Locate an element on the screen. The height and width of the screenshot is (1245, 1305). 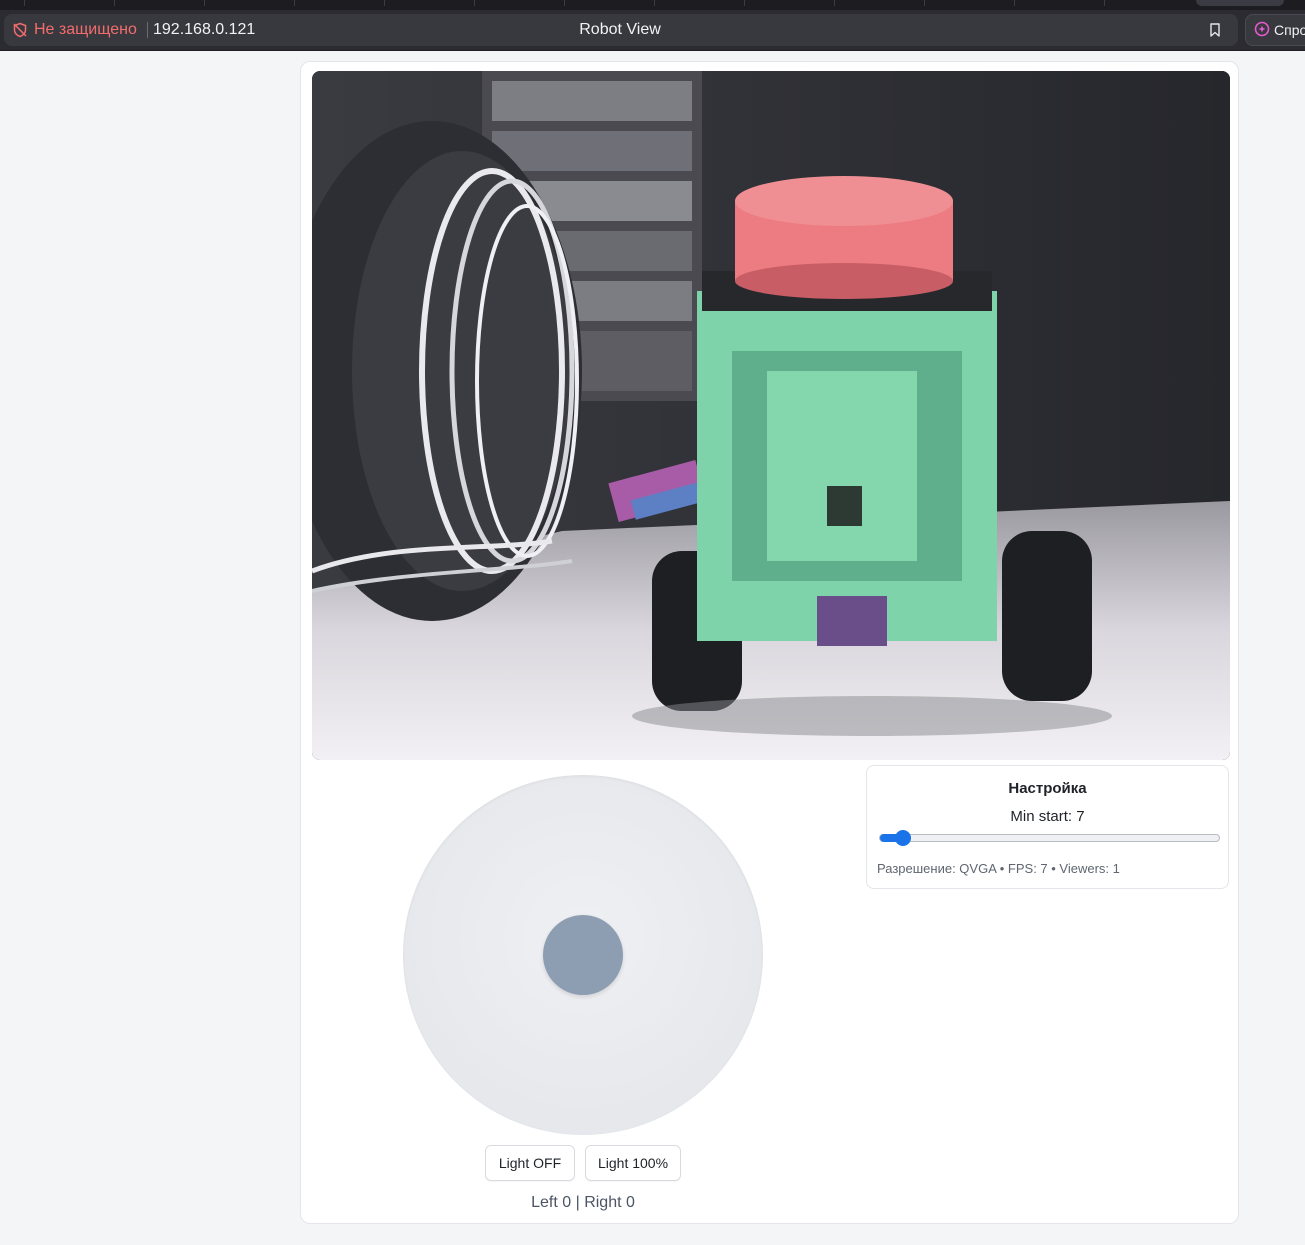
not-secure-icon is located at coordinates (20, 30).